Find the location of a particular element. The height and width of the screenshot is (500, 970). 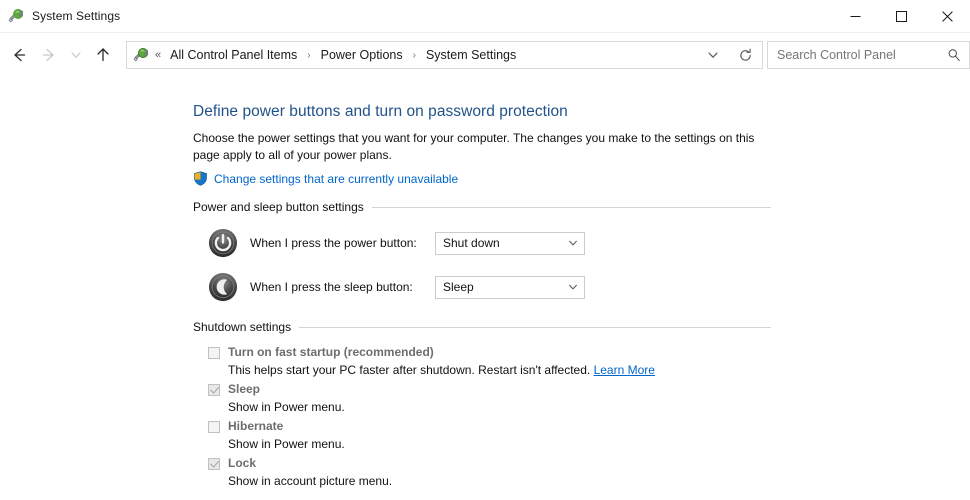

back-button is located at coordinates (19, 55).